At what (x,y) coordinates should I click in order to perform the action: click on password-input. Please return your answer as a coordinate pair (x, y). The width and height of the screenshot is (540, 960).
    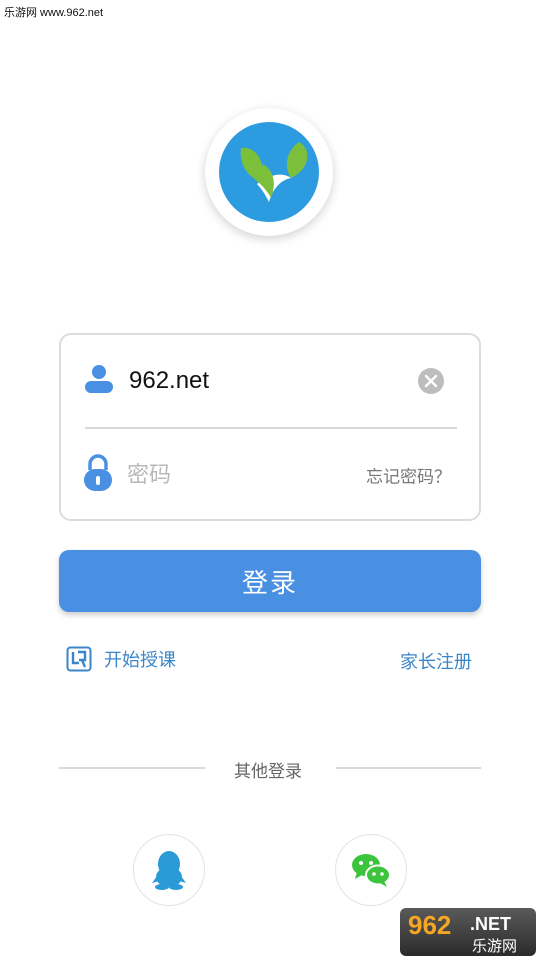
    Looking at the image, I should click on (237, 475).